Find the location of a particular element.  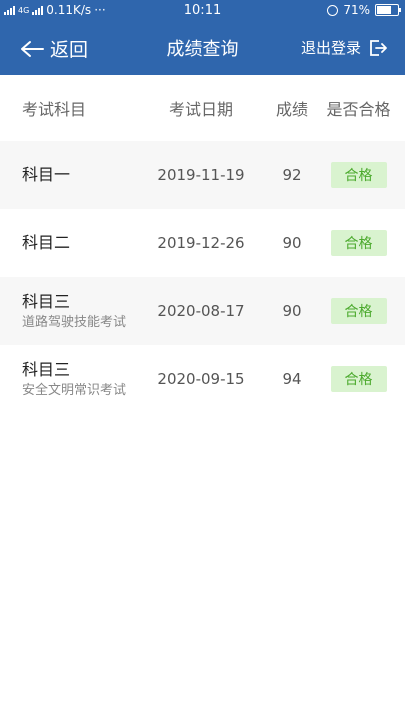

date-cell: 2019-11-19 is located at coordinates (201, 175).